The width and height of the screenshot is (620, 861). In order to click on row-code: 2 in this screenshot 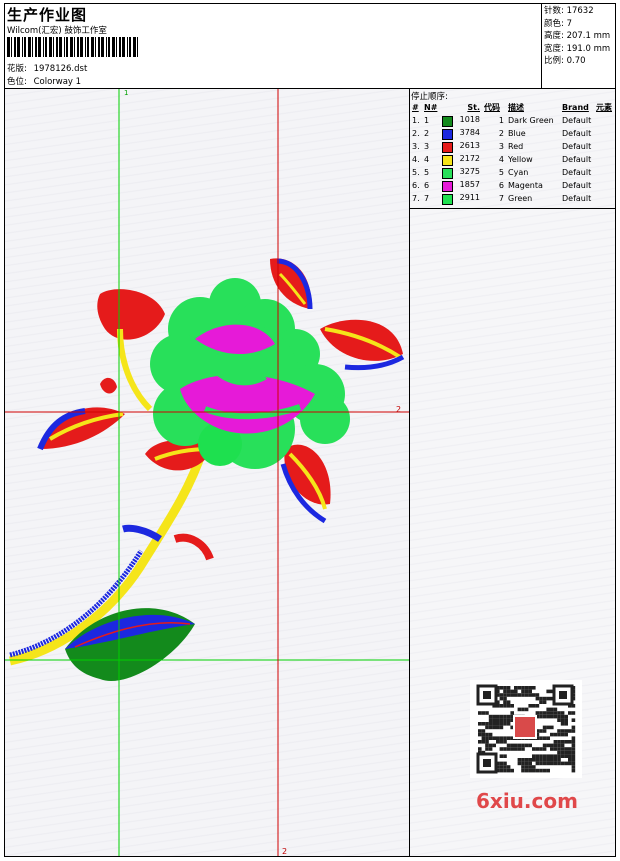, I will do `click(501, 133)`.